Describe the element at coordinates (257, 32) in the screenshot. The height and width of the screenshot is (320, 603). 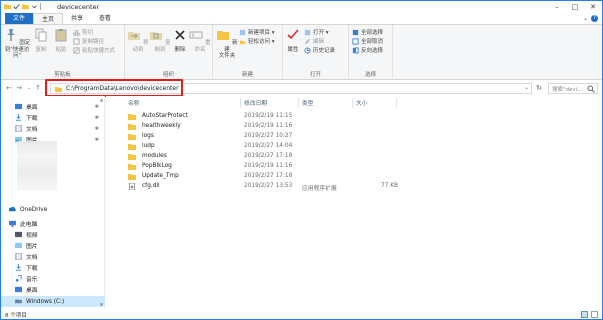
I see `new-item-button: 新建项目 ▾` at that location.